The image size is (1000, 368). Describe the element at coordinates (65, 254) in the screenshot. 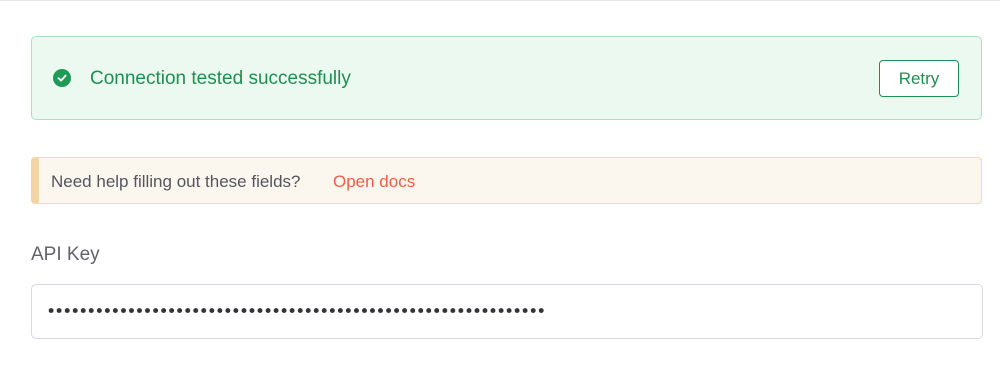

I see `api-key-label: API Key` at that location.